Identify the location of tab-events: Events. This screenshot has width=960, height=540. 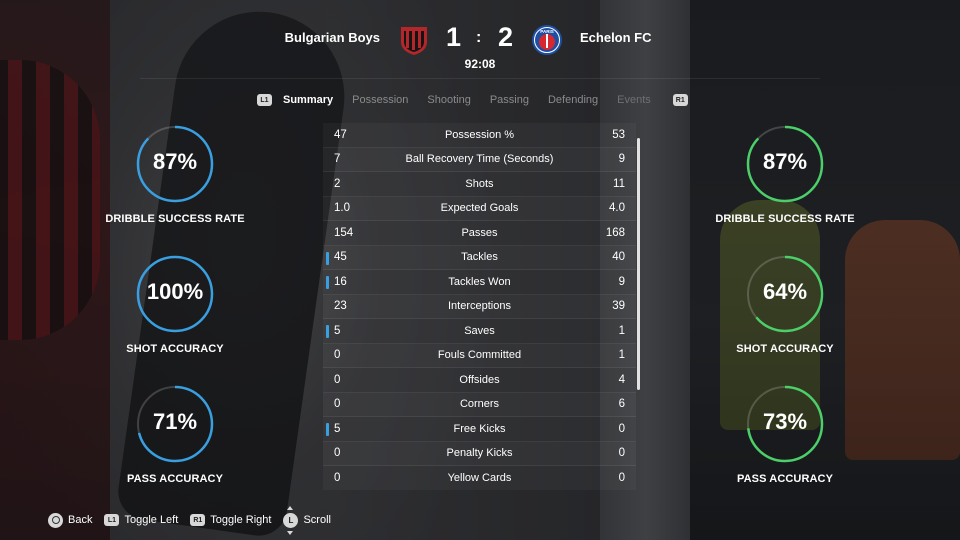
(634, 100).